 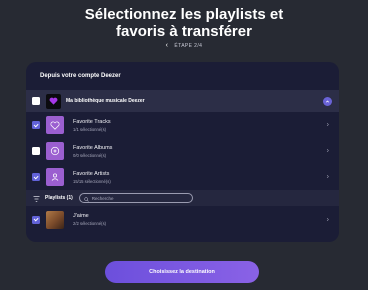 I want to click on playlists-label: Playlists (1), so click(x=59, y=198).